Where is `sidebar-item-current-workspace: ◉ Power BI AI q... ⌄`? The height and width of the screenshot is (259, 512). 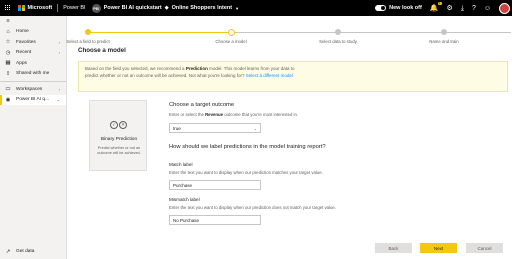
sidebar-item-current-workspace: ◉ Power BI AI q... ⌄ is located at coordinates (33, 99).